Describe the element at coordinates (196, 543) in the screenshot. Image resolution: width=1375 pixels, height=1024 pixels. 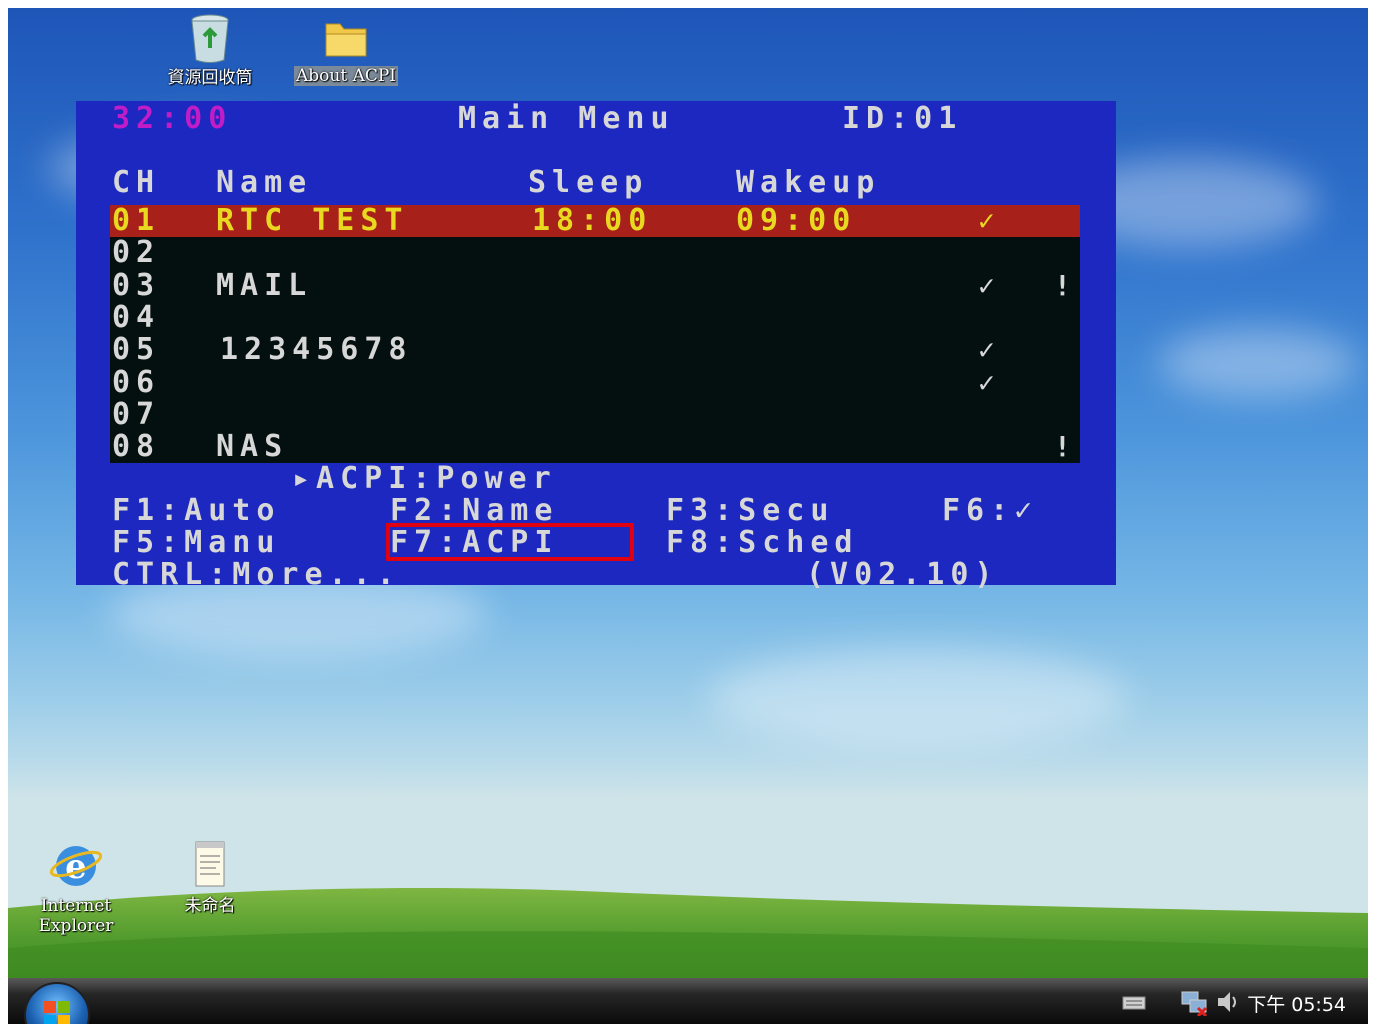
I see `key-f5-manu: F5:Manu` at that location.